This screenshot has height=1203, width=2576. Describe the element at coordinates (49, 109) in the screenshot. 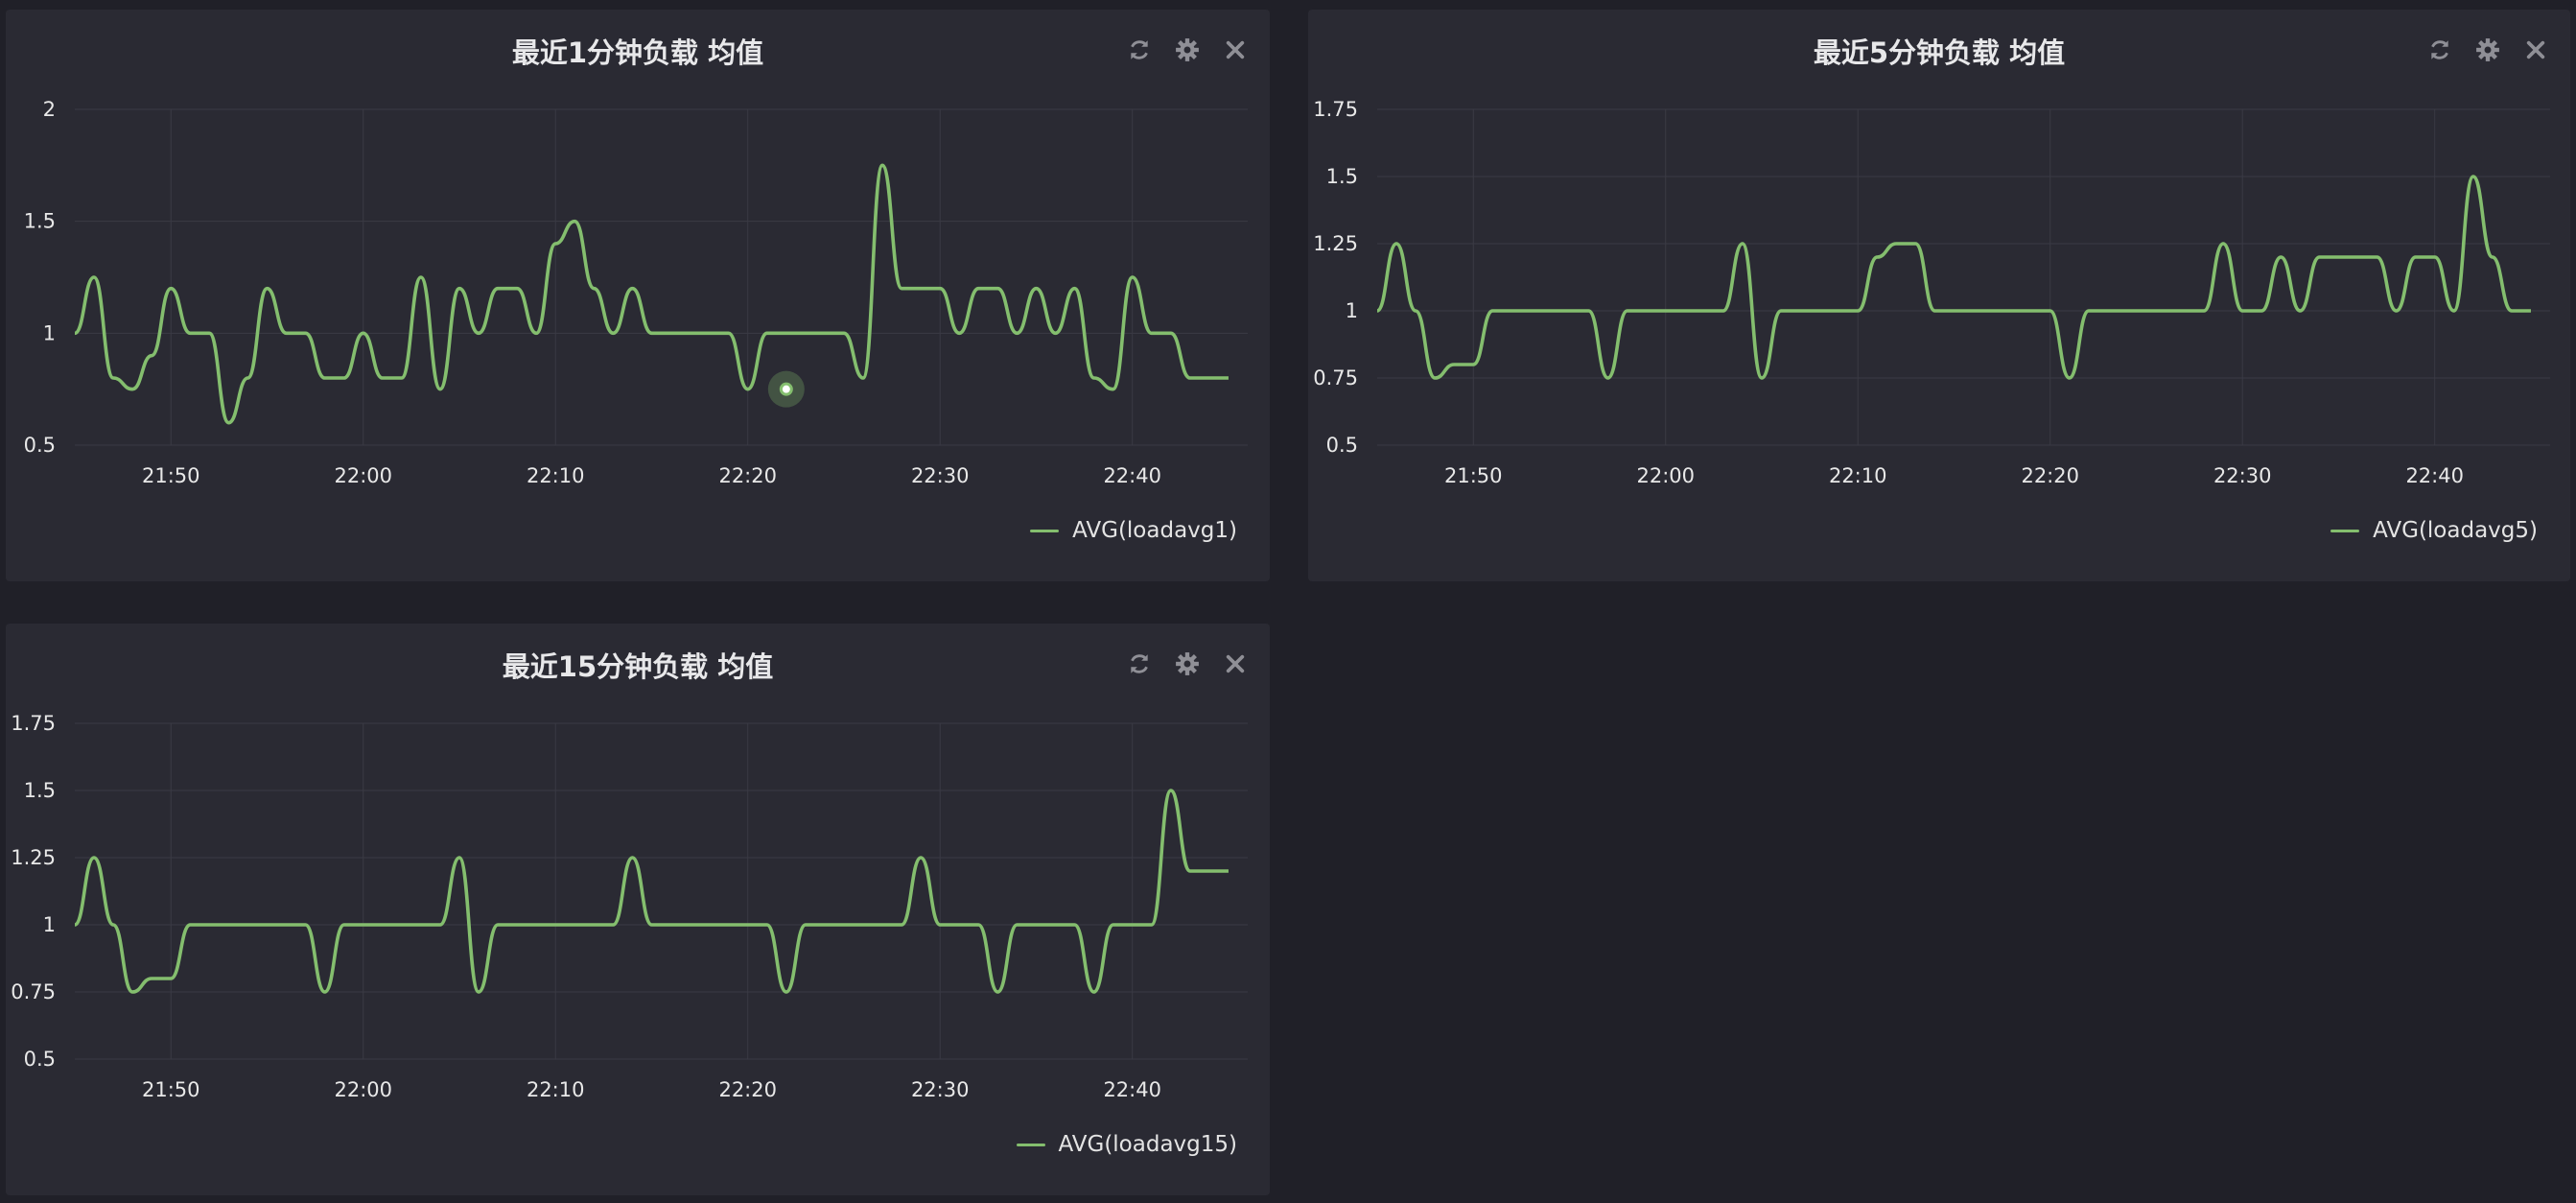

I see `y-tick-label: 2` at that location.